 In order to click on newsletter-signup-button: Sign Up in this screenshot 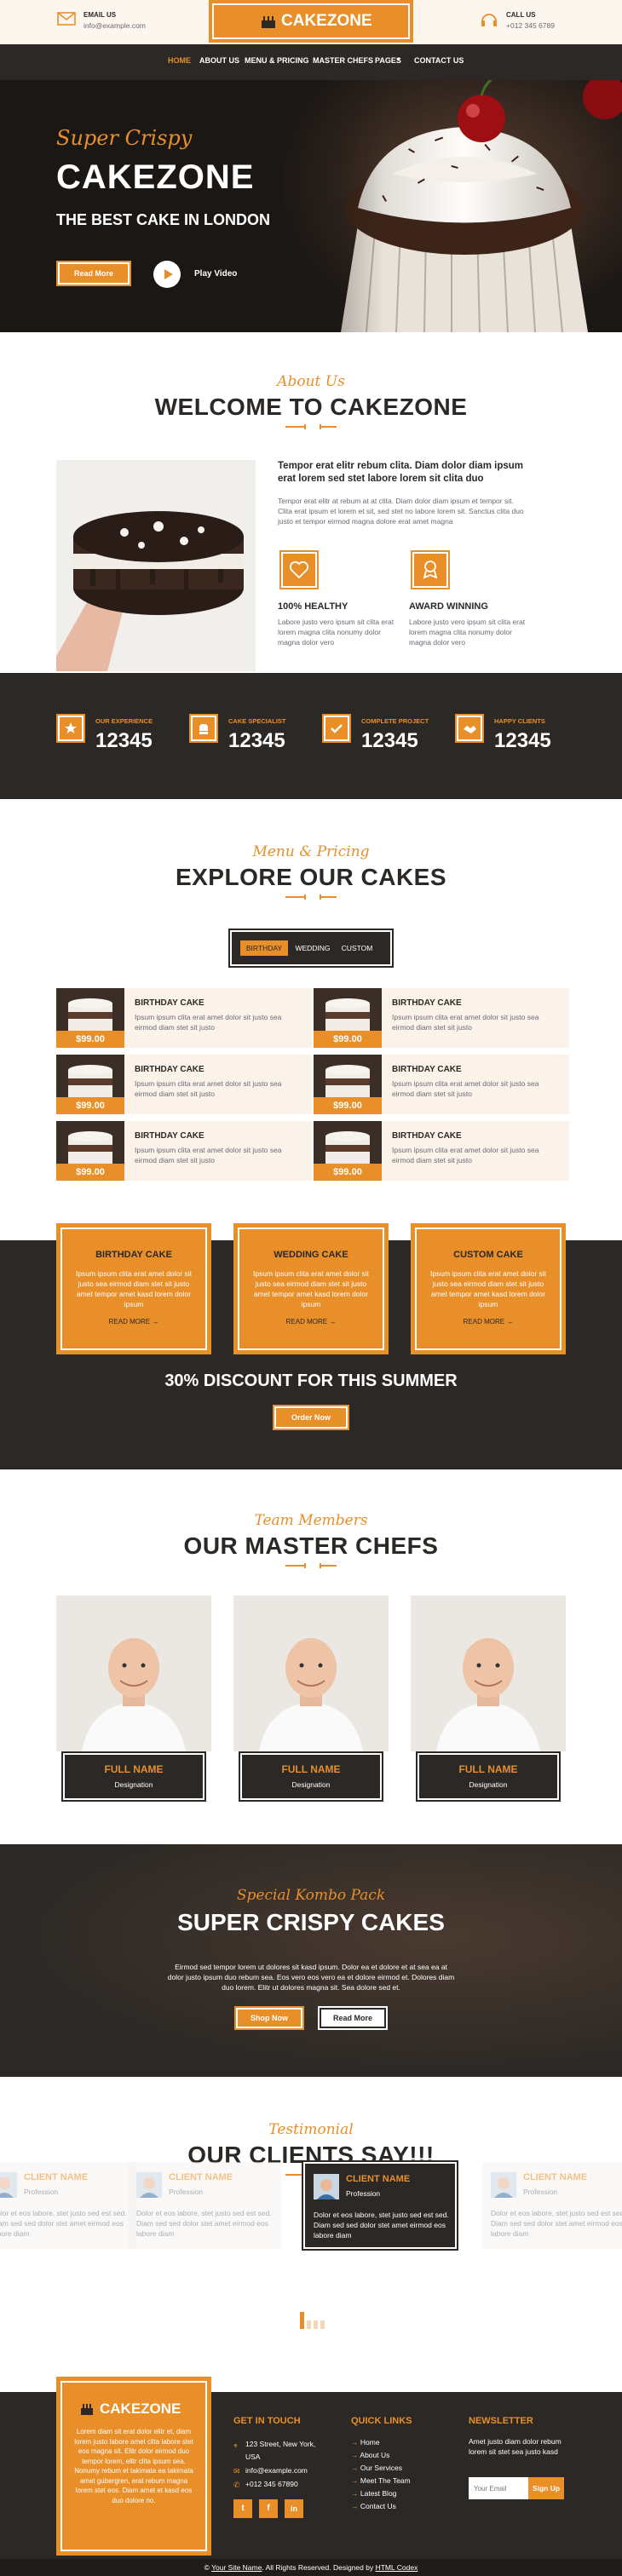, I will do `click(546, 2488)`.